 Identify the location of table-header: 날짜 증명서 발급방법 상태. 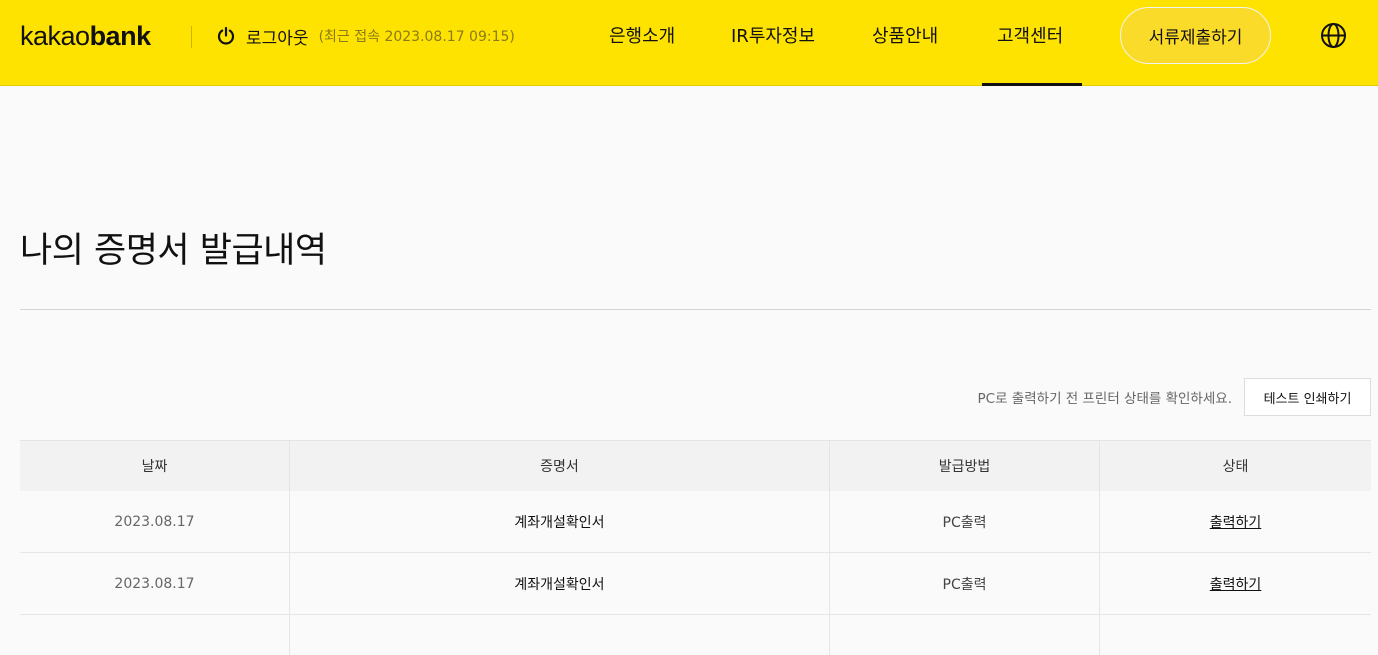
(695, 465).